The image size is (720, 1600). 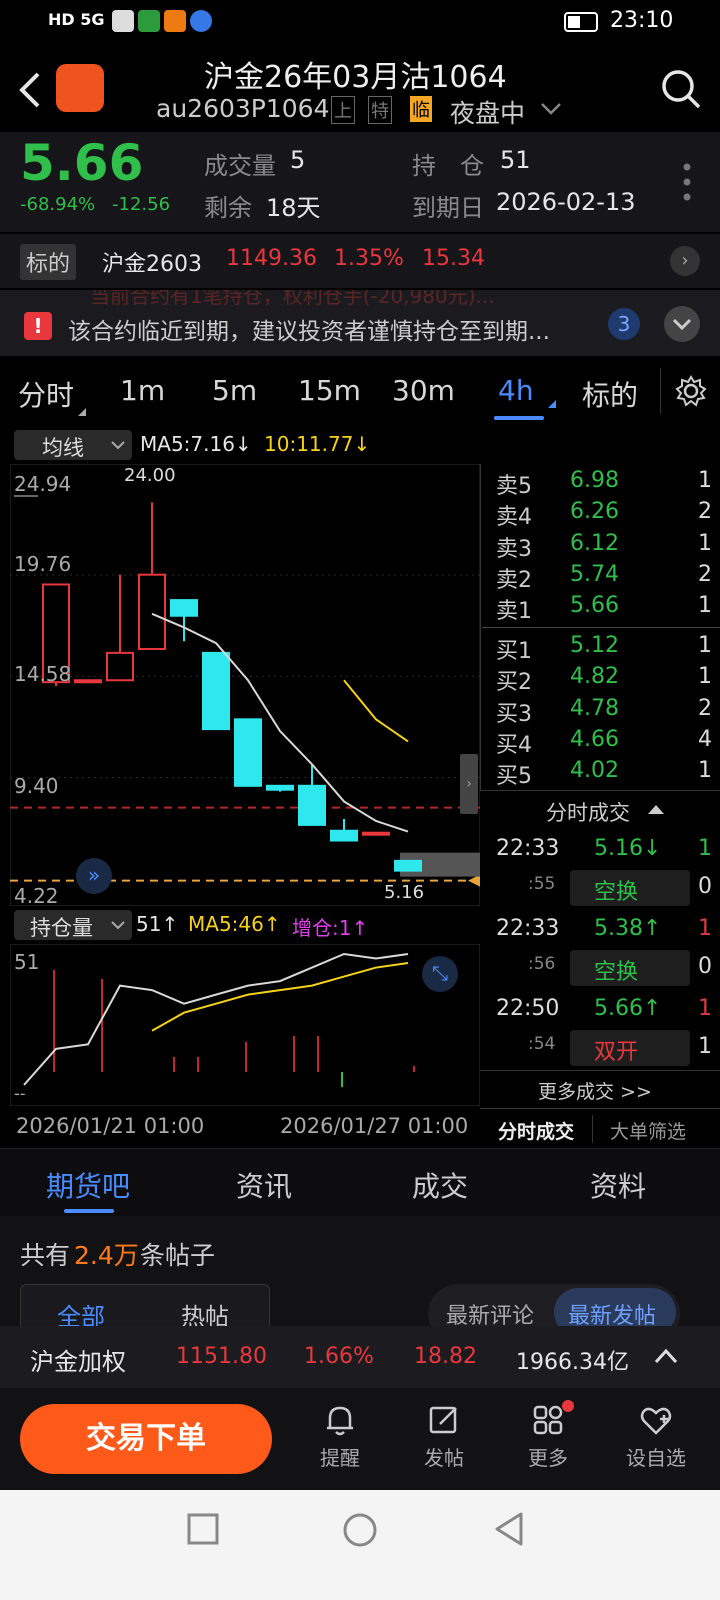 I want to click on back-icon, so click(x=29, y=90).